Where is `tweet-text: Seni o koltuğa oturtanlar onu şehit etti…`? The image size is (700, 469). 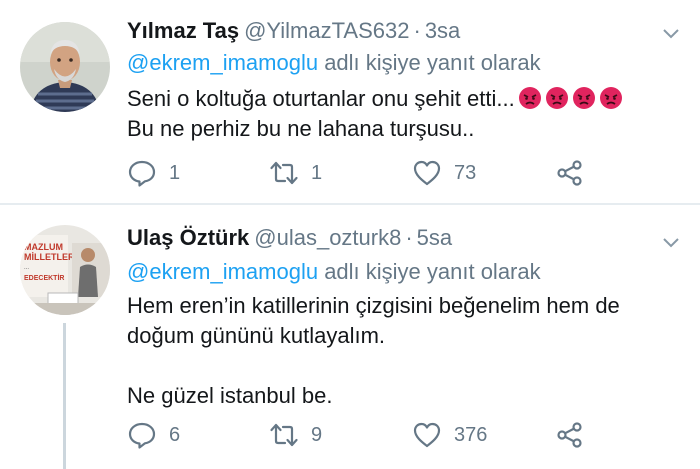 tweet-text: Seni o koltuğa oturtanlar onu şehit etti… is located at coordinates (375, 114).